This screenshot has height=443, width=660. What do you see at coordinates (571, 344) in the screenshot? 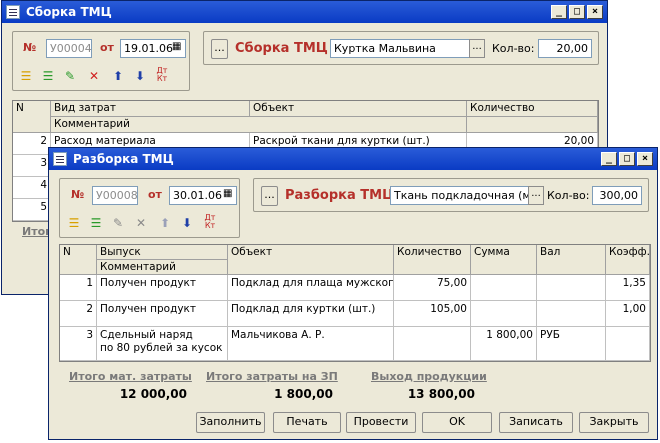
I see `row-currency: РУБ` at bounding box center [571, 344].